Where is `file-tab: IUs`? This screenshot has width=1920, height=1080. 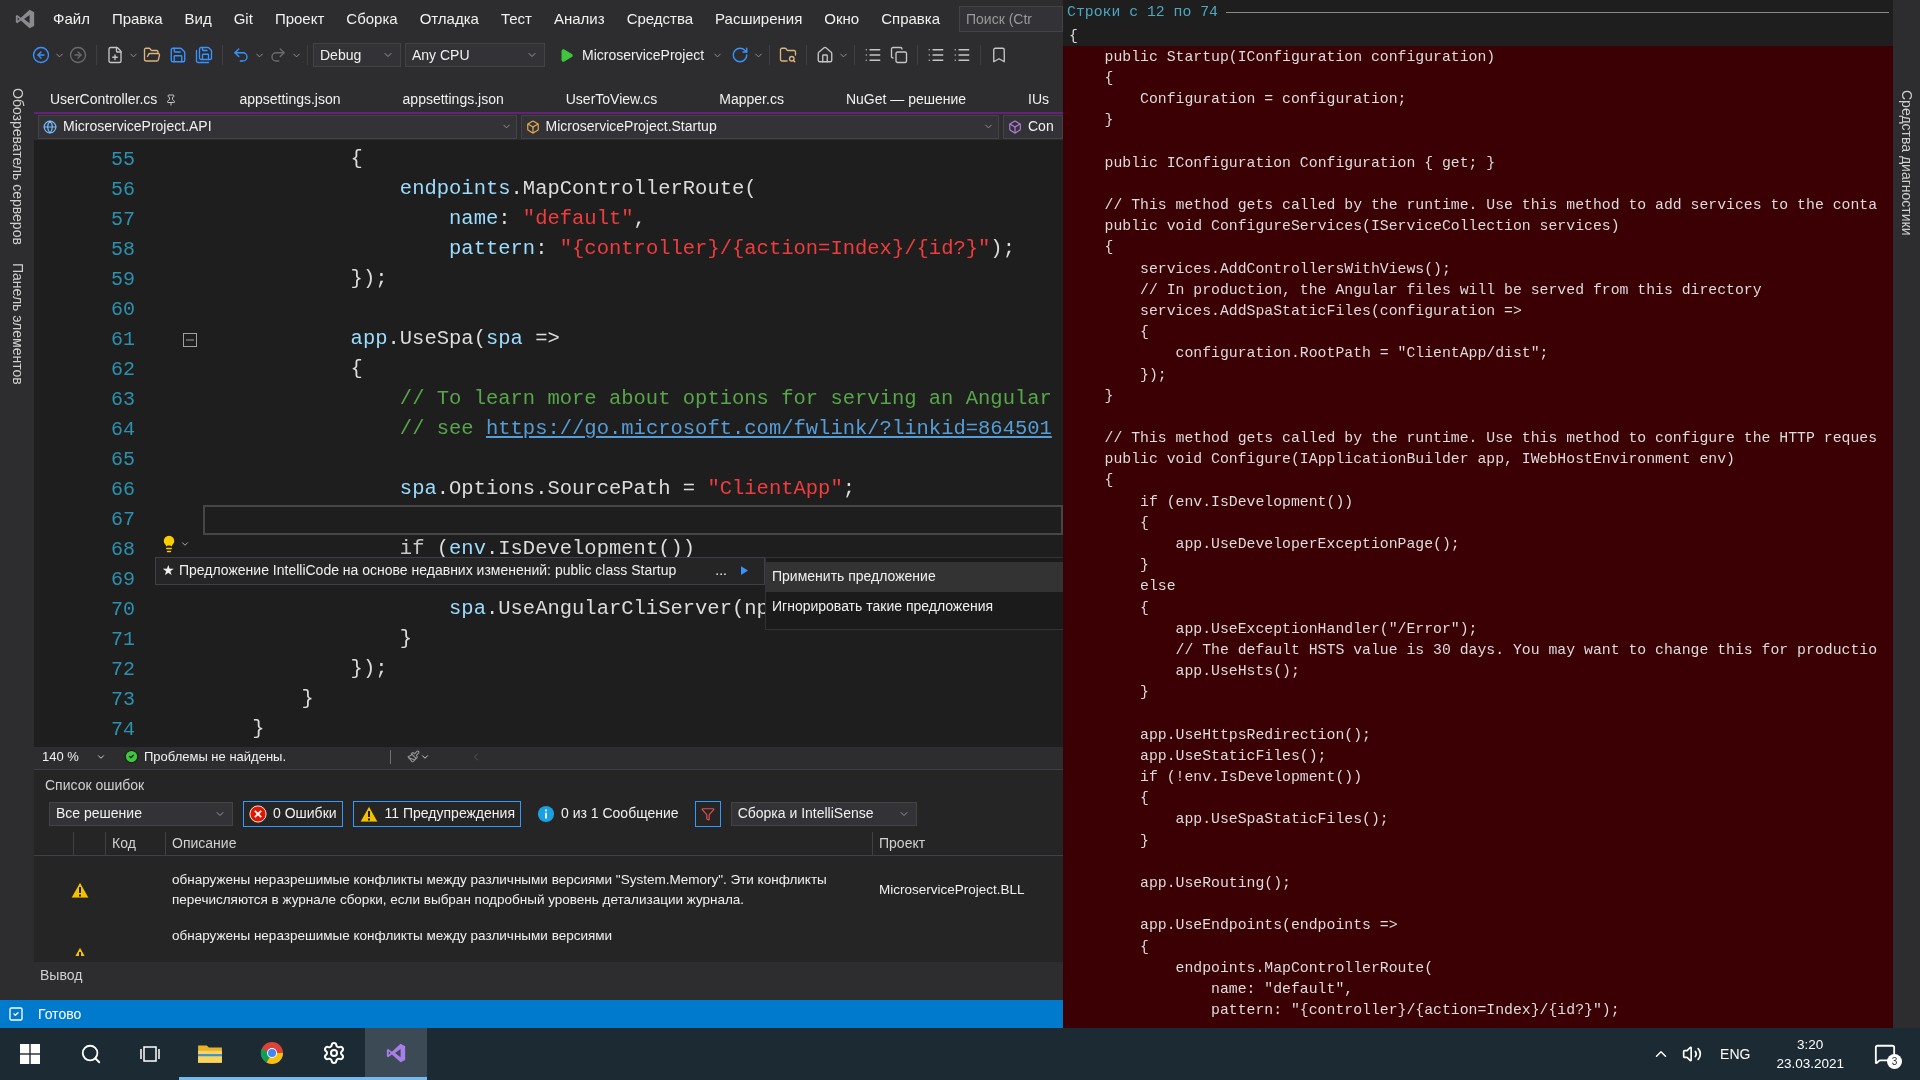 file-tab: IUs is located at coordinates (1041, 99).